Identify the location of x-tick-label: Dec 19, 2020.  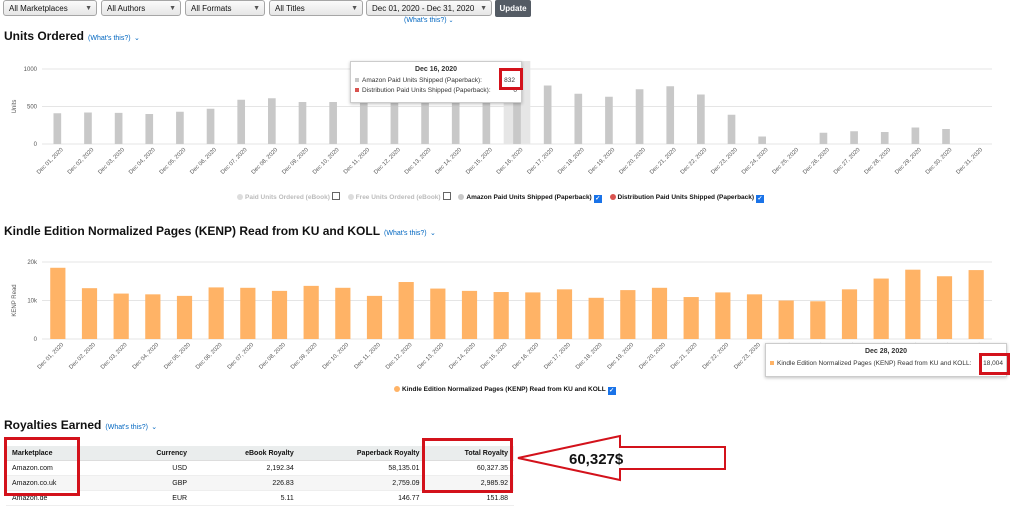
(602, 161).